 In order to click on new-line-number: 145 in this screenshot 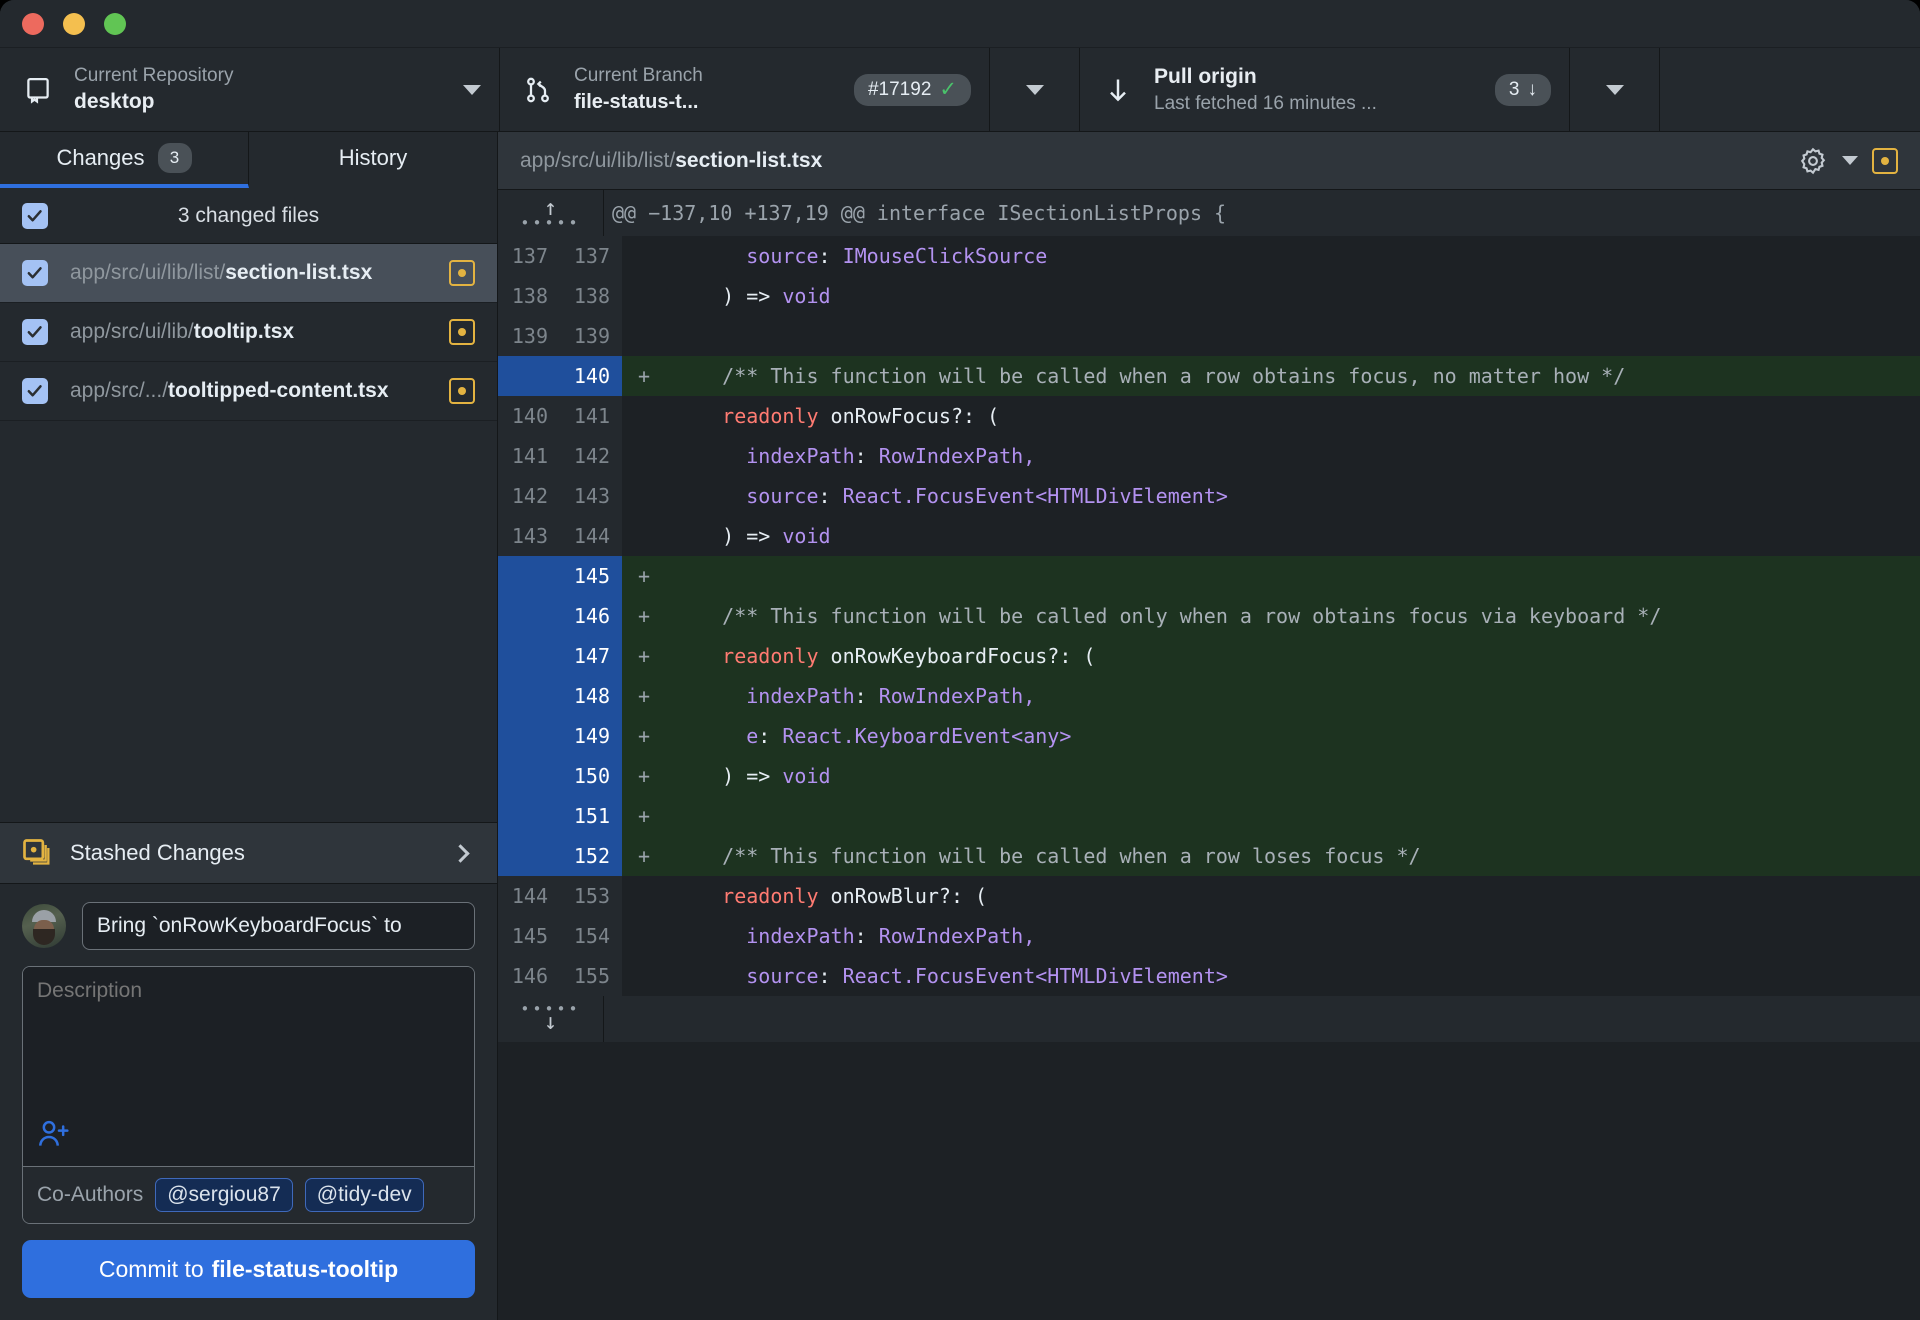, I will do `click(591, 576)`.